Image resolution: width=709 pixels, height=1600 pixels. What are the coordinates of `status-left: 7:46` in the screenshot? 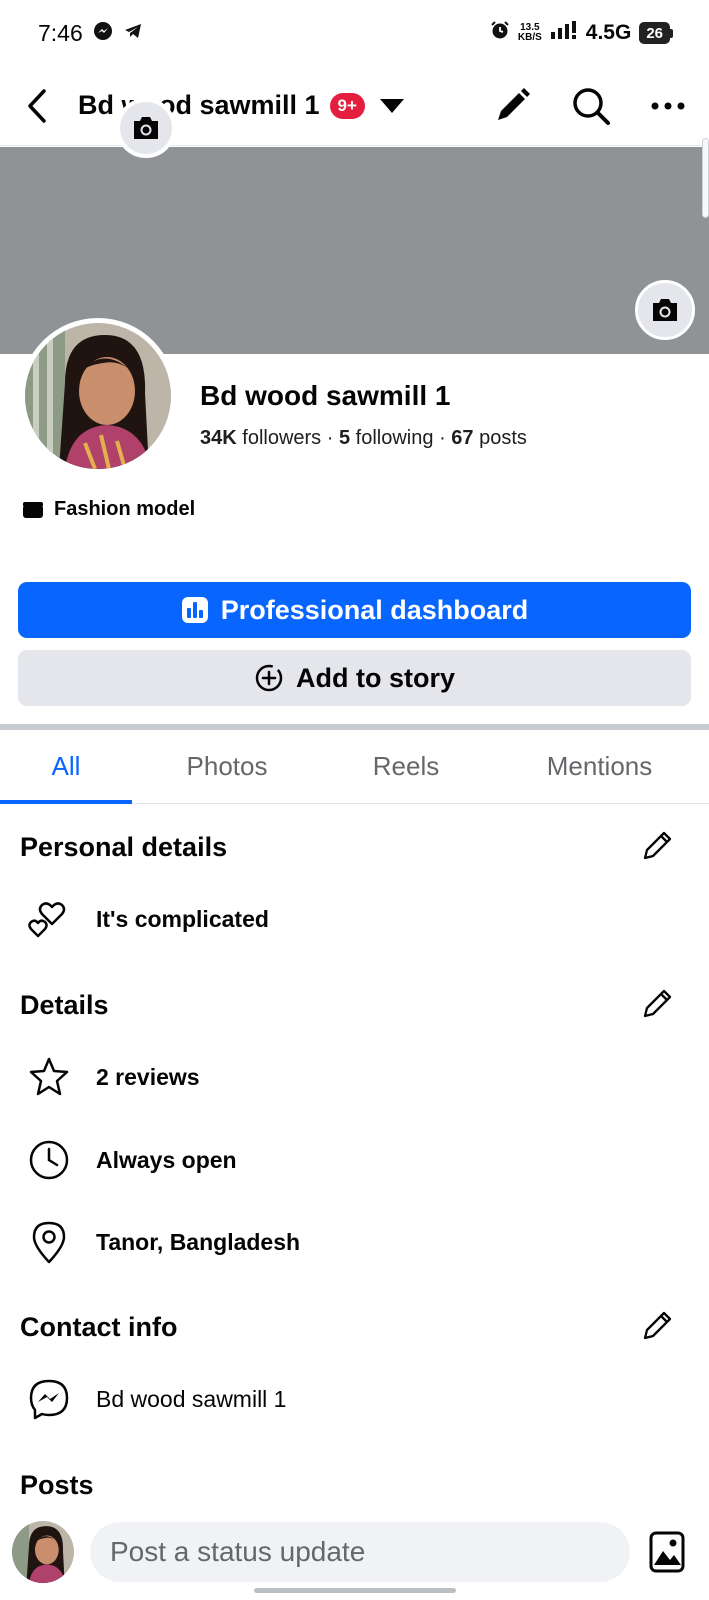 It's located at (90, 33).